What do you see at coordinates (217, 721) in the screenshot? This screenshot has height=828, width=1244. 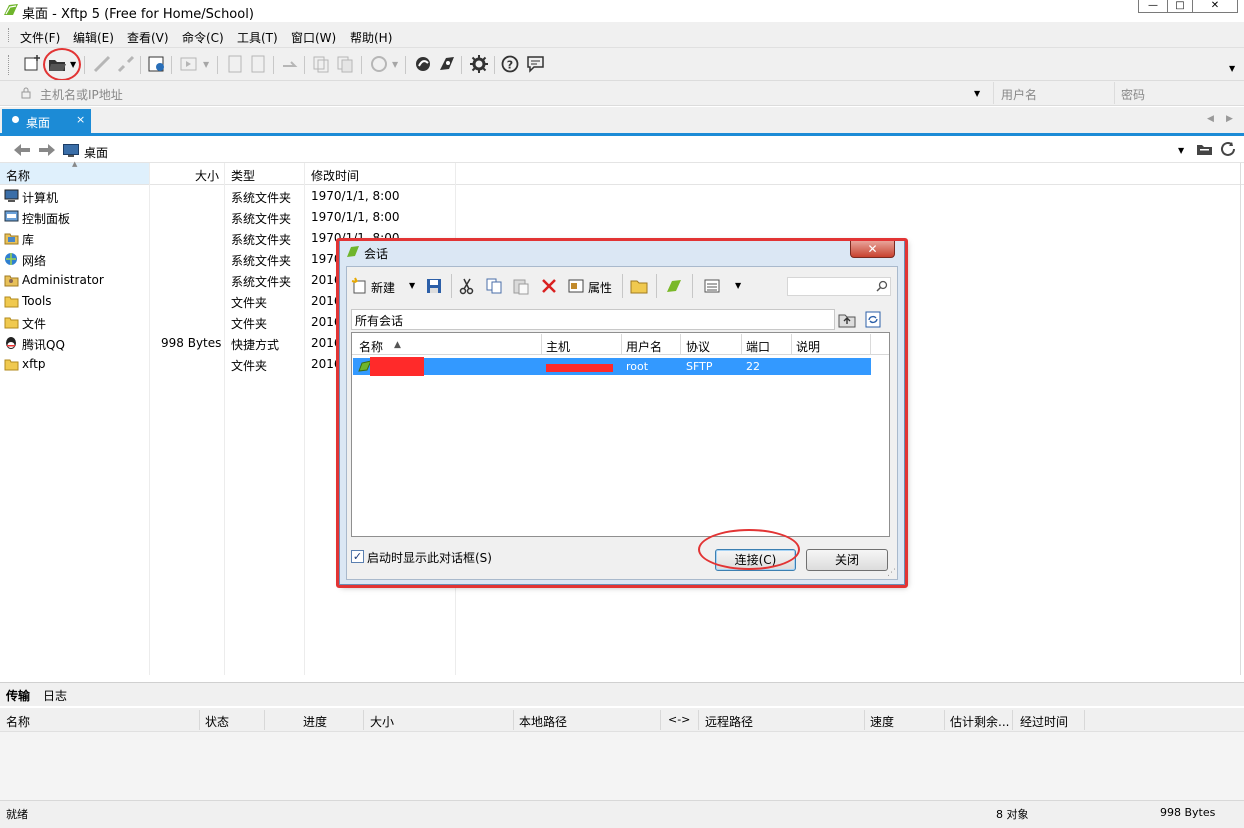 I see `transfer-col-status: 状态` at bounding box center [217, 721].